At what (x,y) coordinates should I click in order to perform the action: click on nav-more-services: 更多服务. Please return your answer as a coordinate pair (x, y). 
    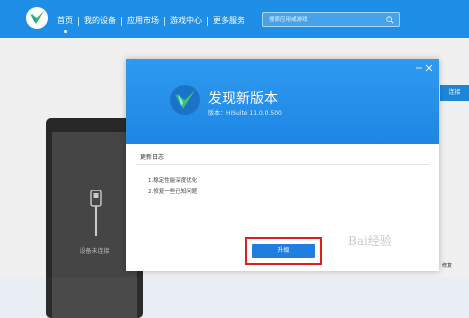
    Looking at the image, I should click on (229, 21).